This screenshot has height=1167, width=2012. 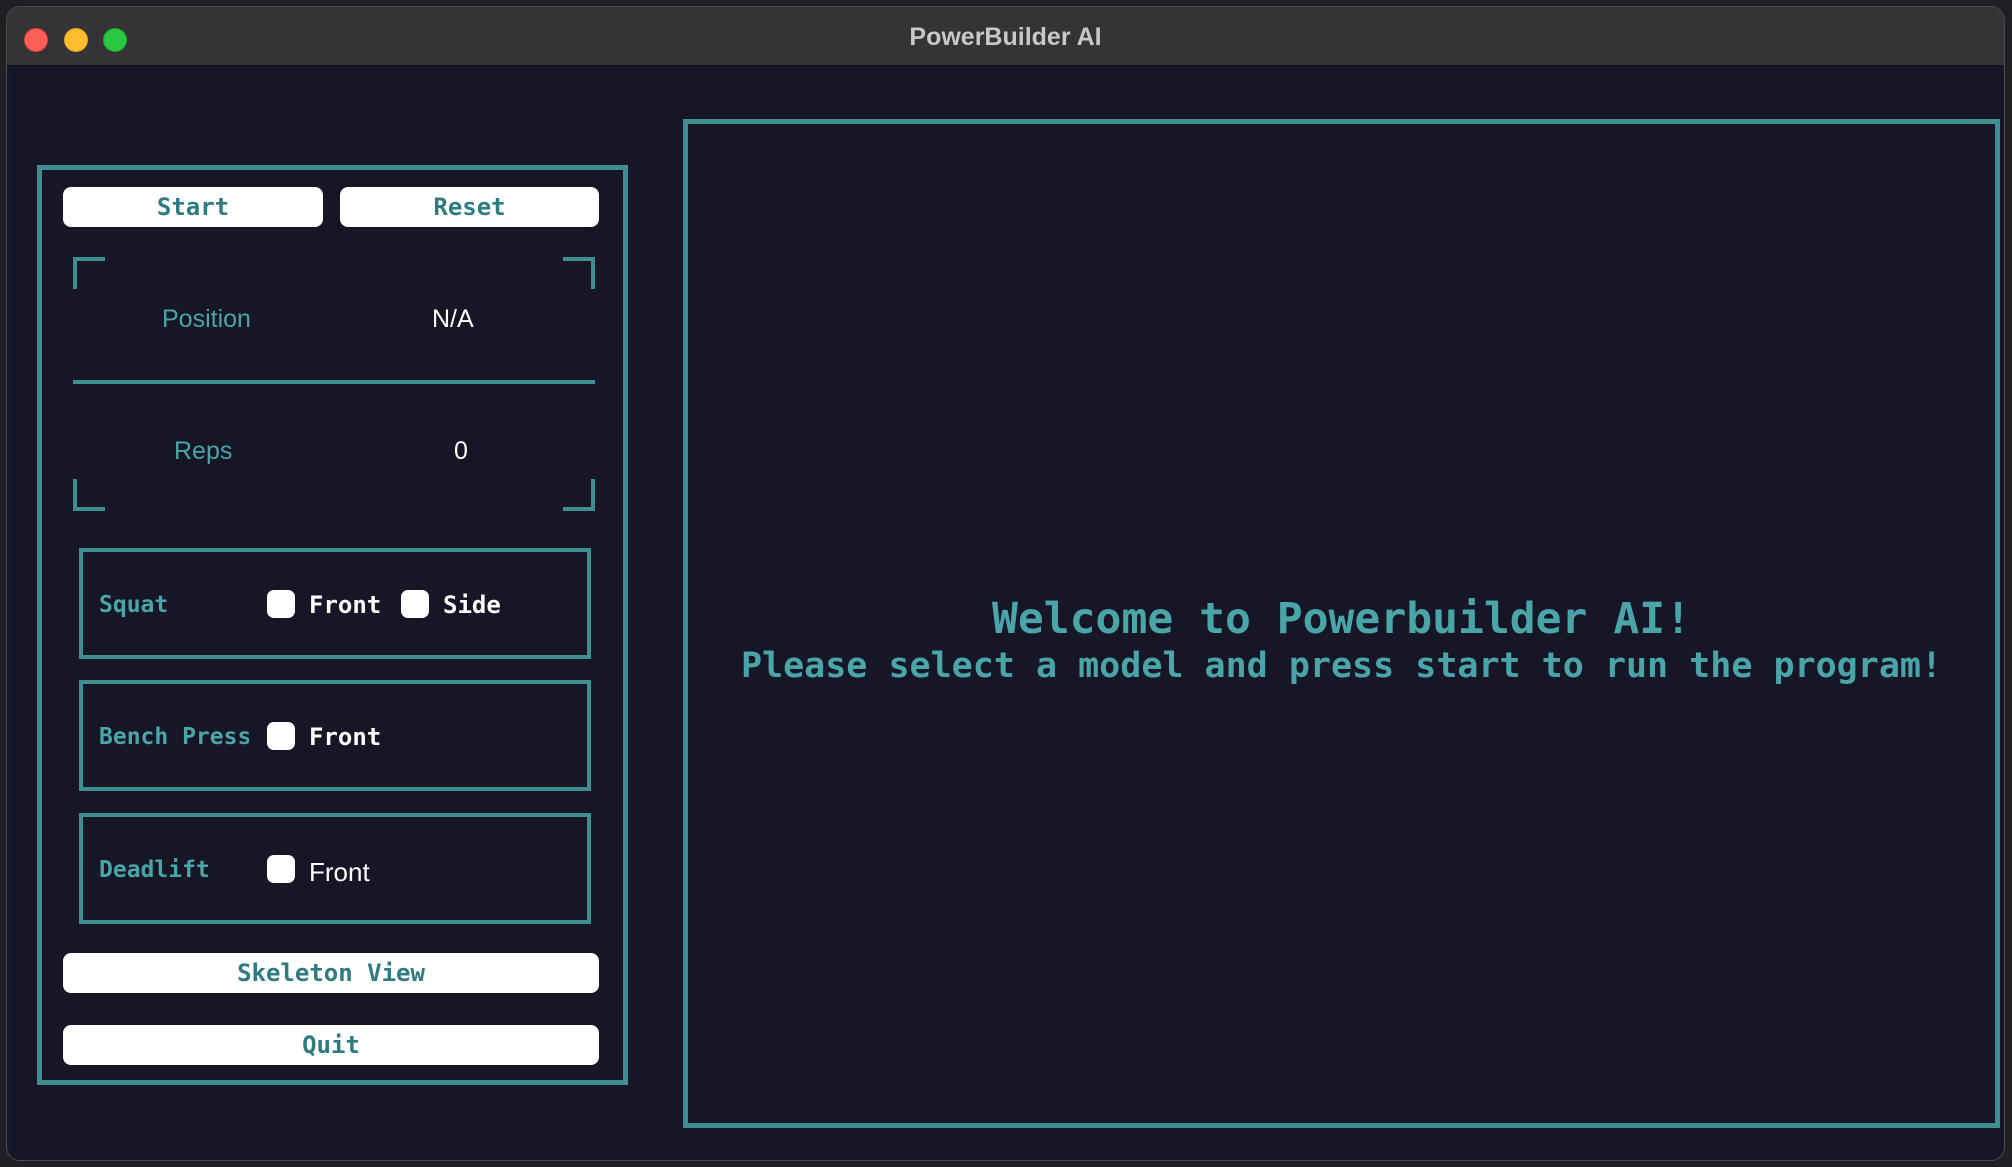 What do you see at coordinates (193, 207) in the screenshot?
I see `start-button: Start` at bounding box center [193, 207].